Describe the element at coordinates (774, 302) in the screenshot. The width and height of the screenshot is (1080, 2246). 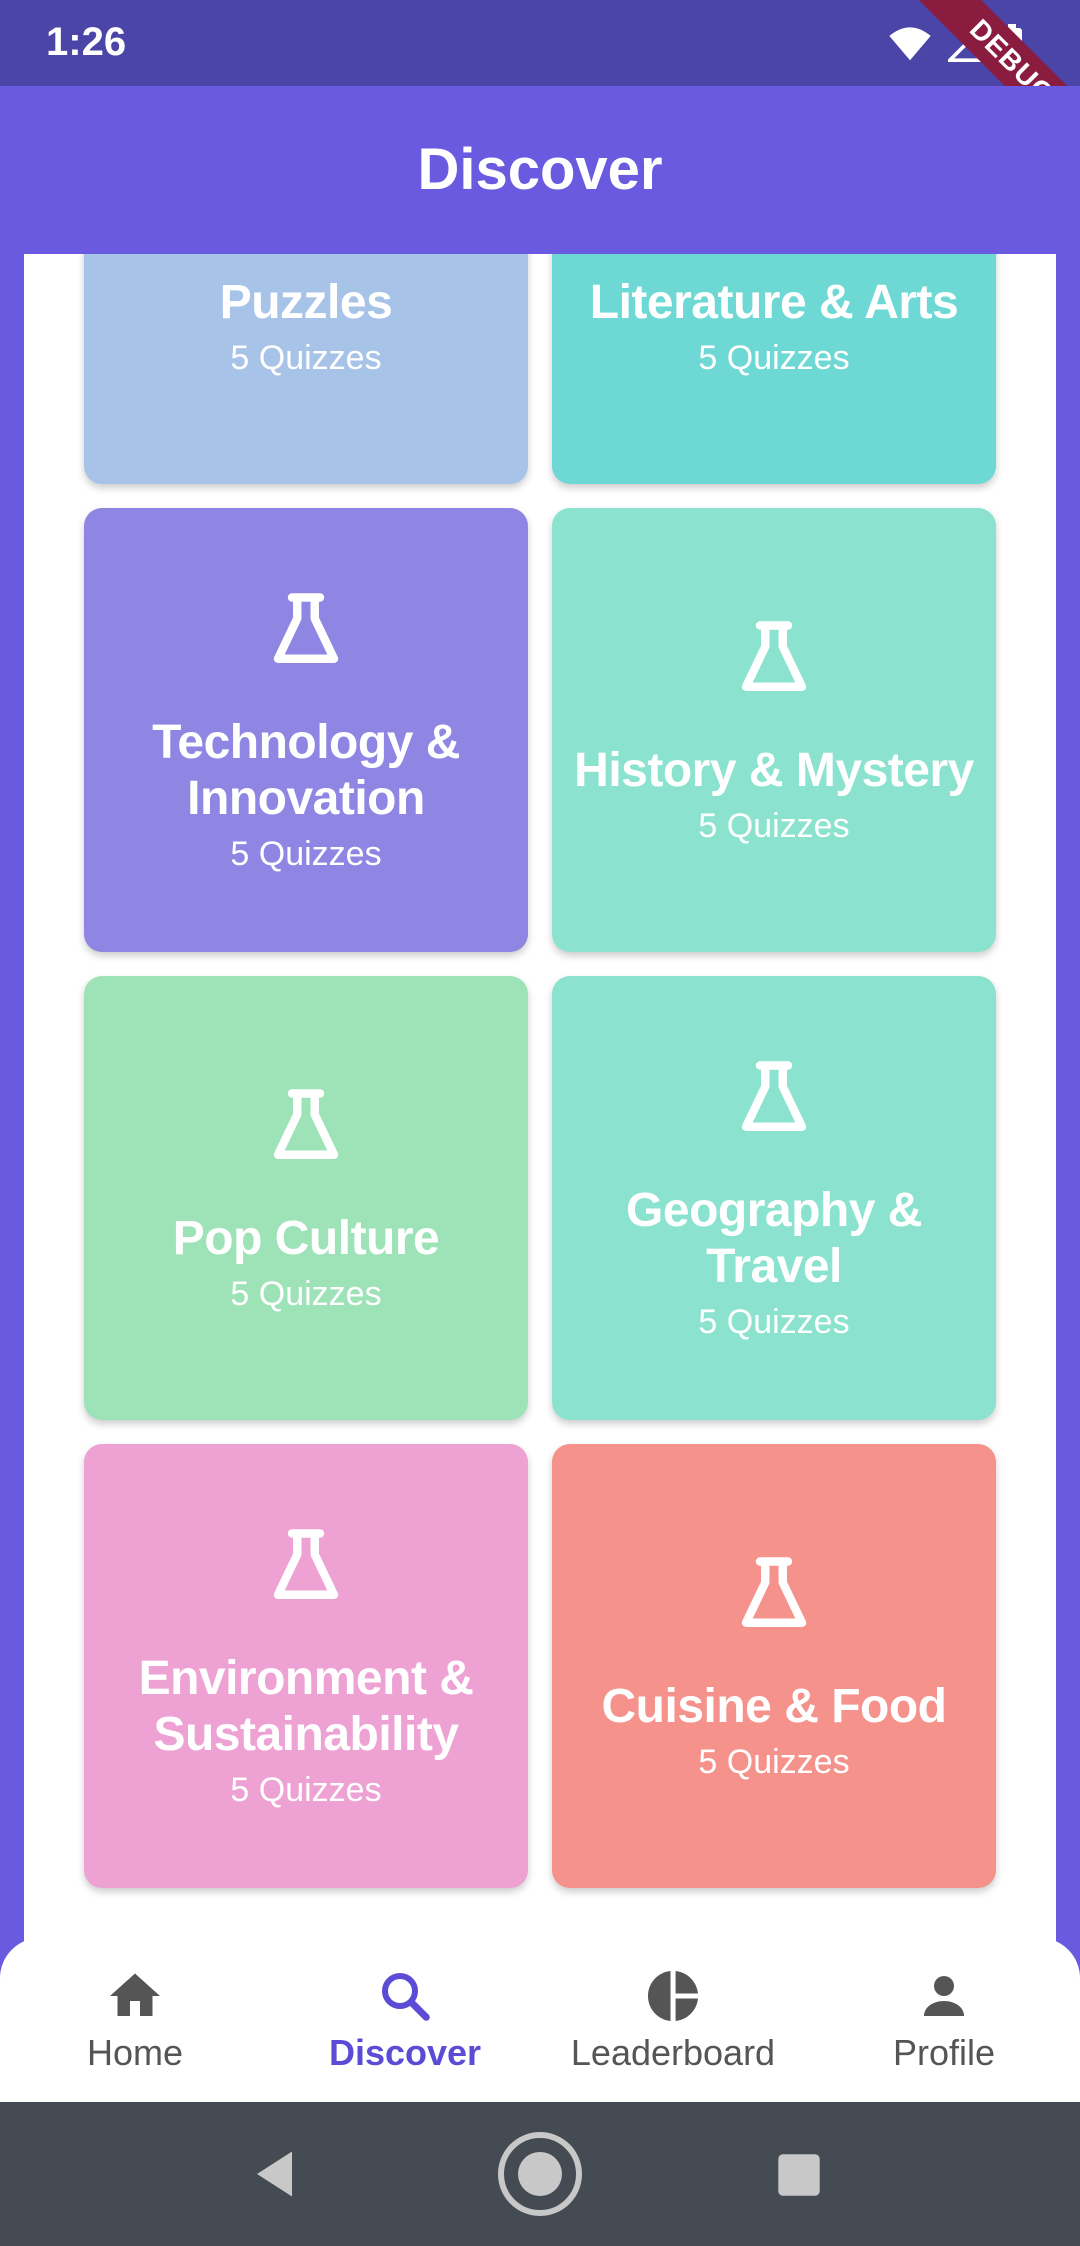
I see `category-title: Literature & Arts` at that location.